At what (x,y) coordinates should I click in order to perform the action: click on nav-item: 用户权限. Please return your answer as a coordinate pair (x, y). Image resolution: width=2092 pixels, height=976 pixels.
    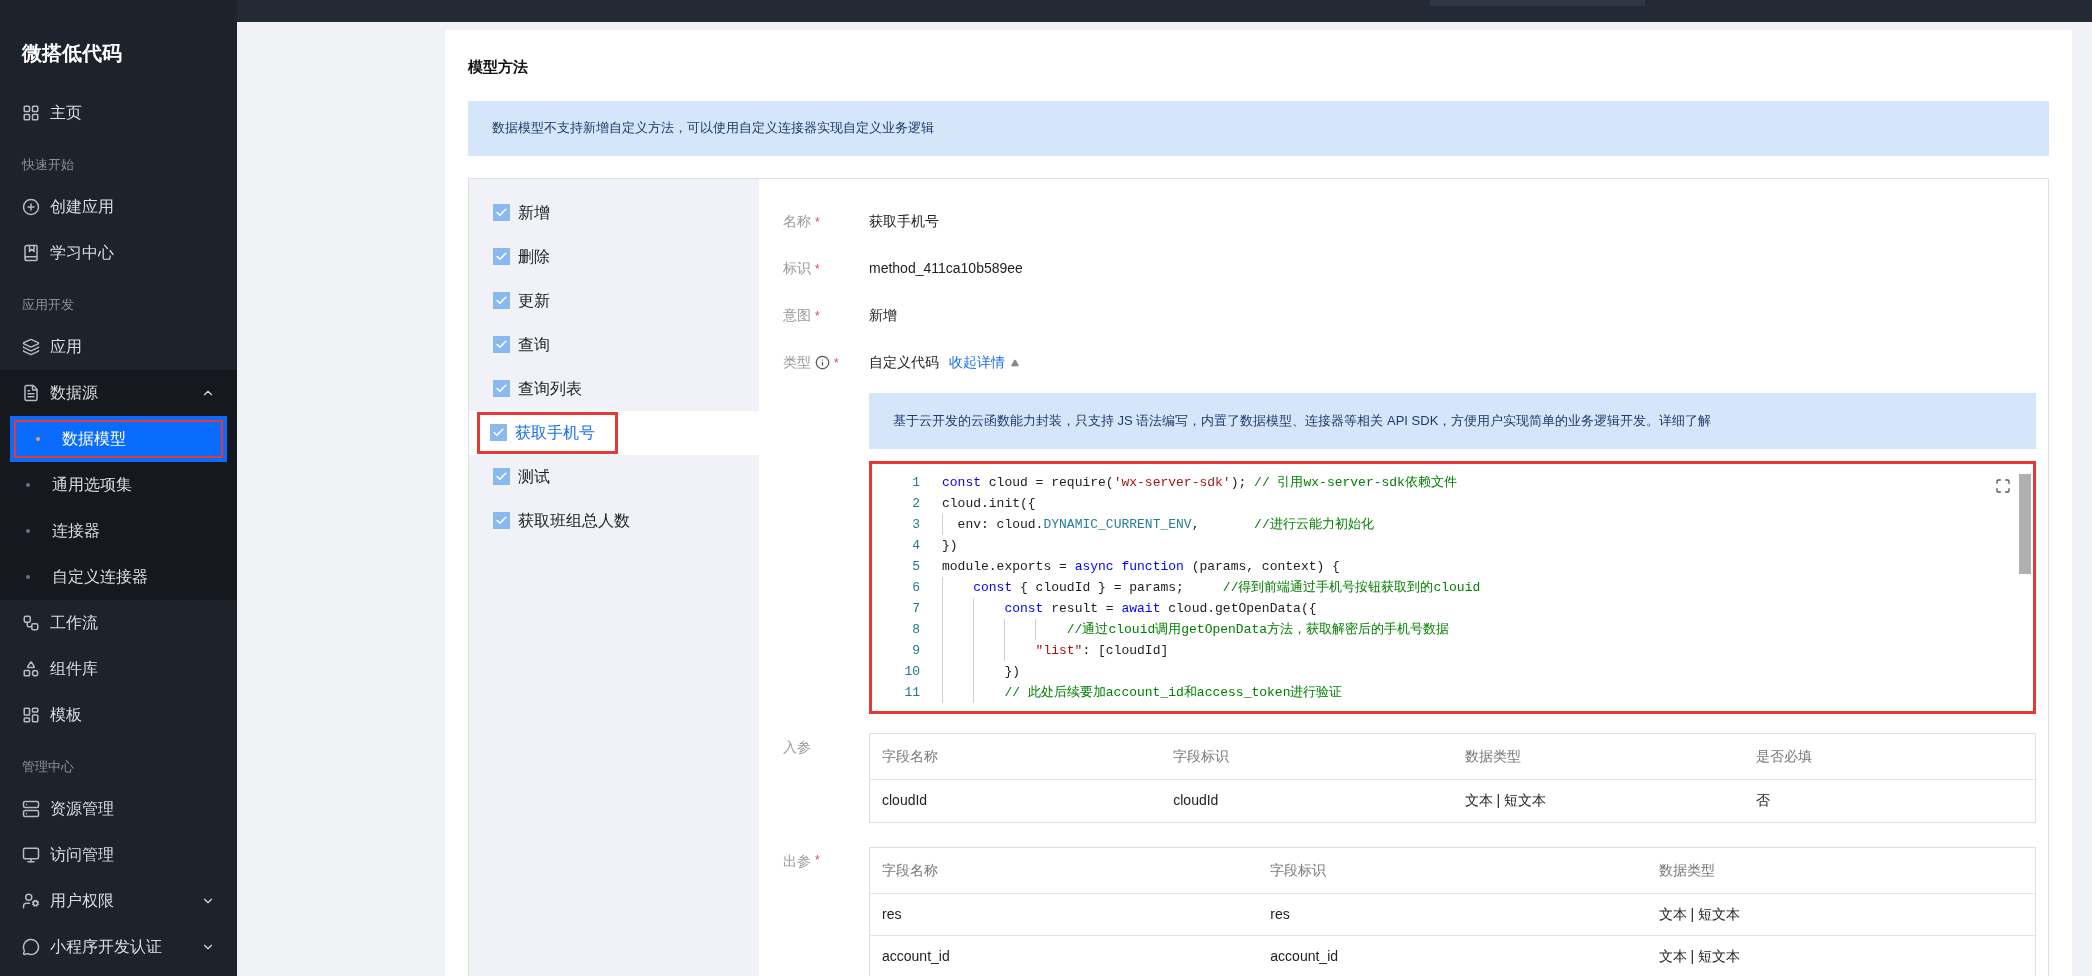
    Looking at the image, I should click on (118, 901).